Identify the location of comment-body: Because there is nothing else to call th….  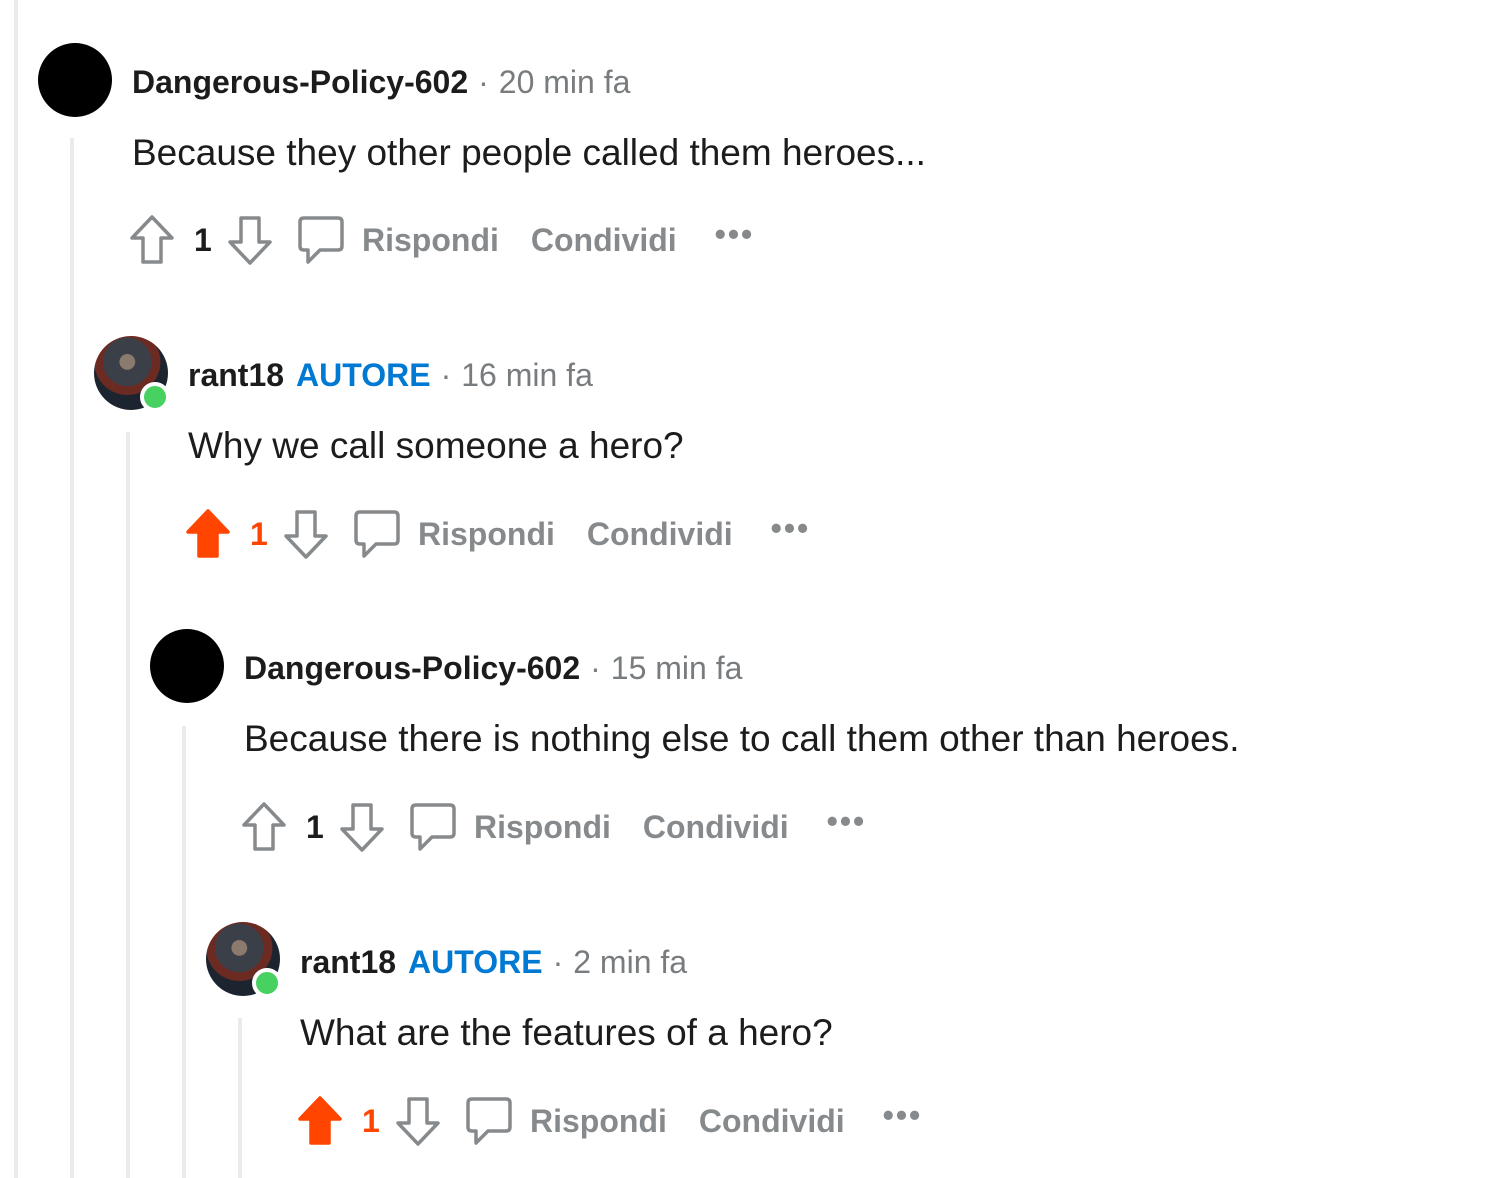
(742, 738).